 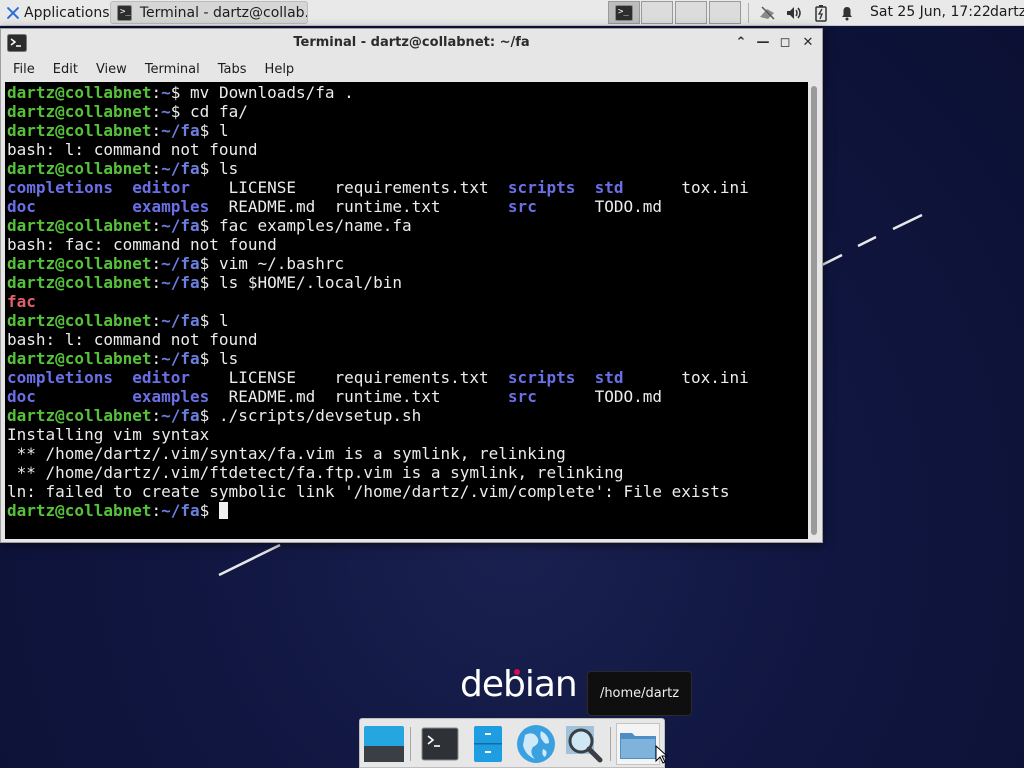 I want to click on battery-icon, so click(x=821, y=13).